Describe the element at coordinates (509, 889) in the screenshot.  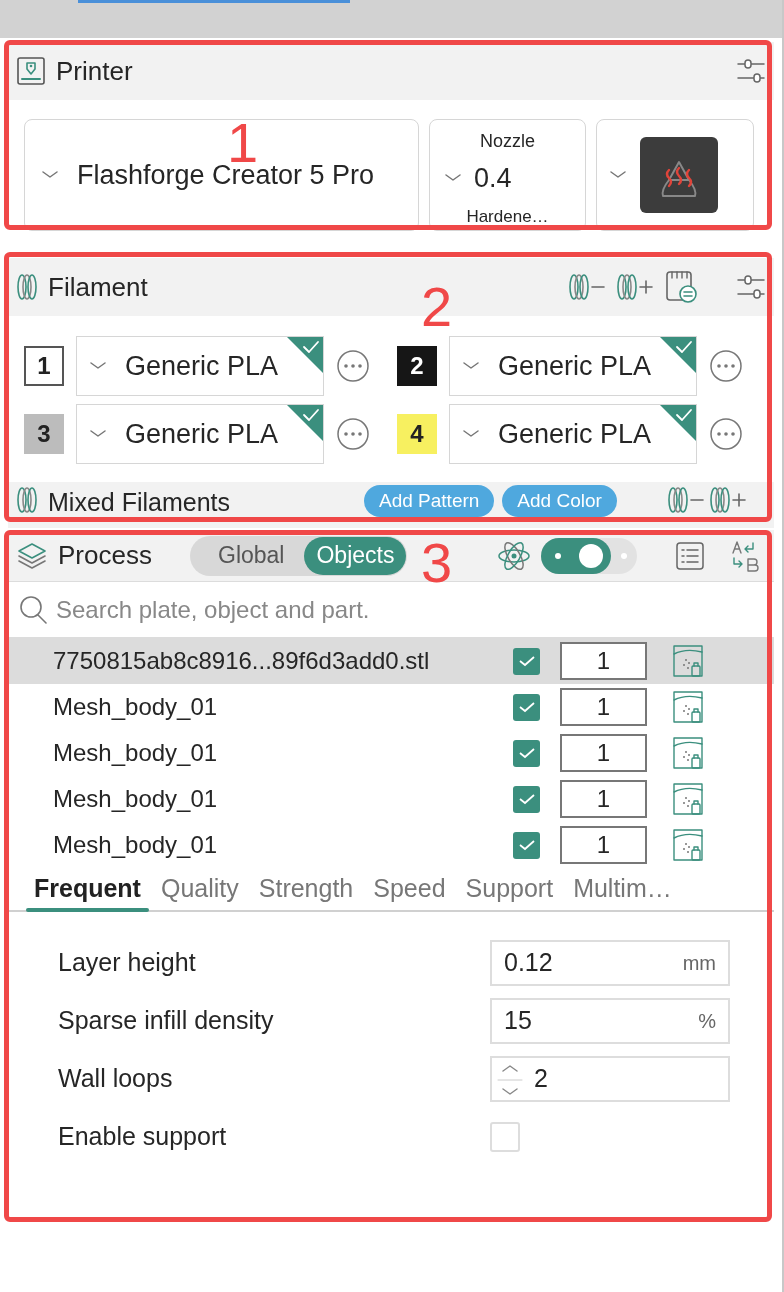
I see `settings-tab: Support` at that location.